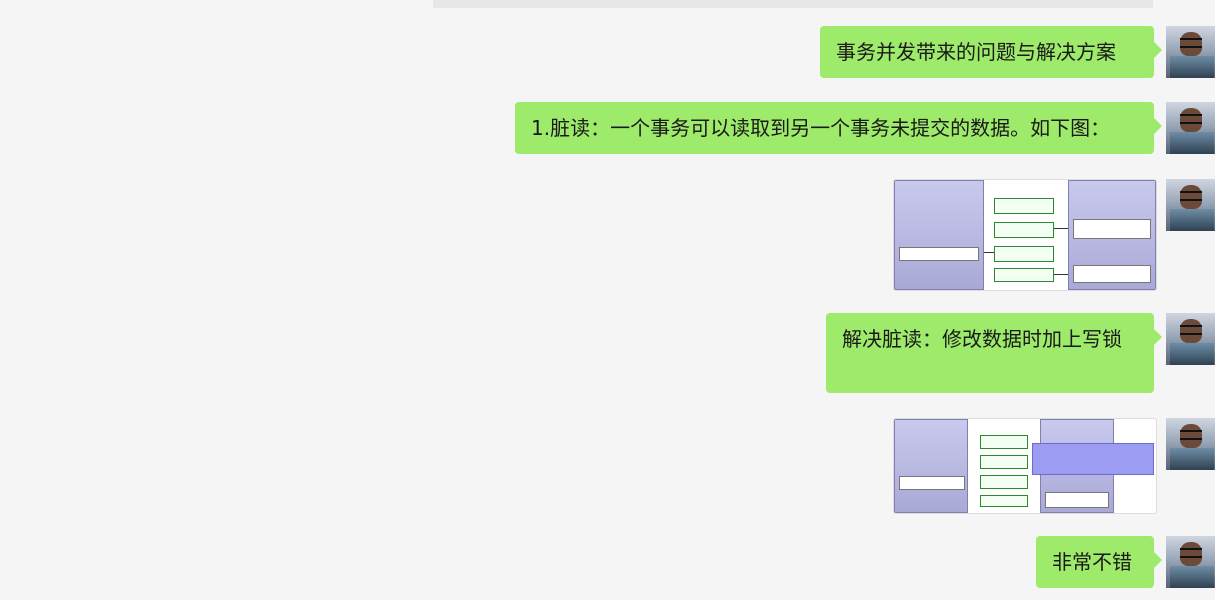 Image resolution: width=1215 pixels, height=600 pixels. I want to click on update-statement-box, so click(1112, 229).